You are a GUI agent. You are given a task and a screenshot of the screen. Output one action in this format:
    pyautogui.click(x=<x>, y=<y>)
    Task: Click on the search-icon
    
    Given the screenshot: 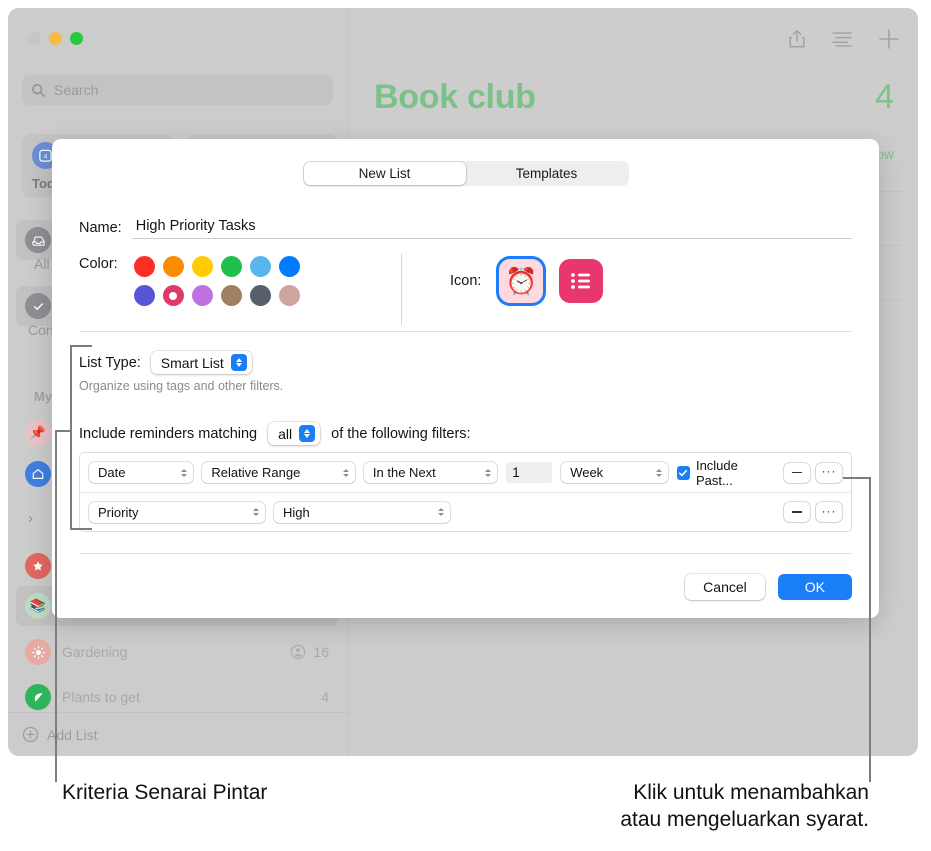 What is the action you would take?
    pyautogui.click(x=38, y=90)
    